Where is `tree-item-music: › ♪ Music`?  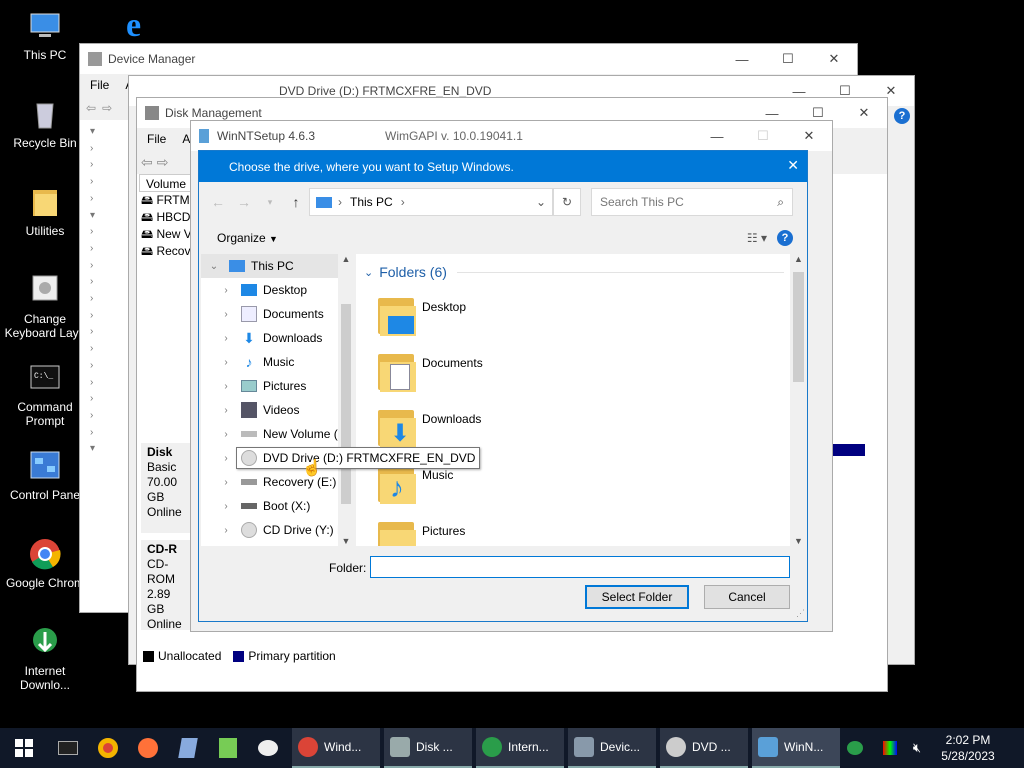
tree-item-music: › ♪ Music is located at coordinates (247, 362).